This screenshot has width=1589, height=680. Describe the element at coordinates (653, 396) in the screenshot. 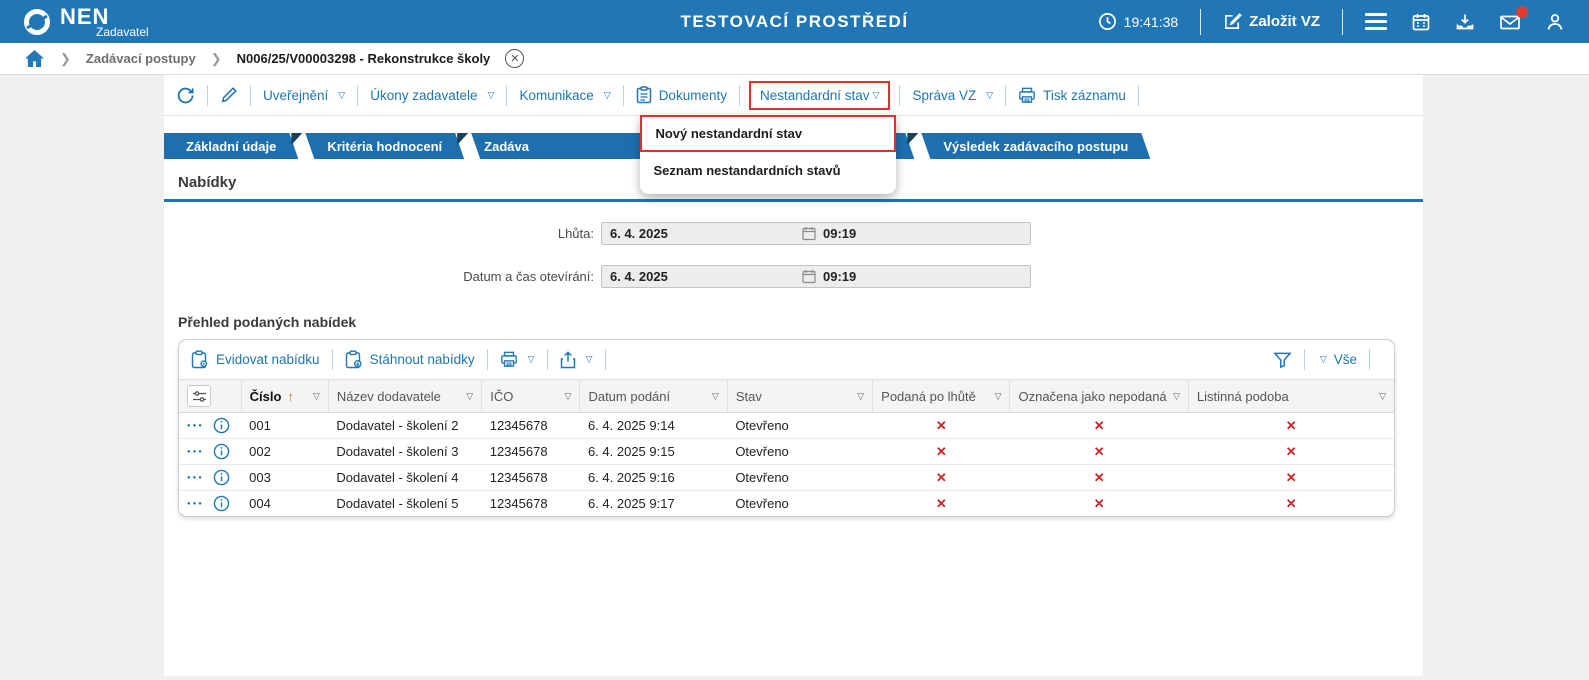

I see `column-header-datum: Datum podání ▽` at that location.